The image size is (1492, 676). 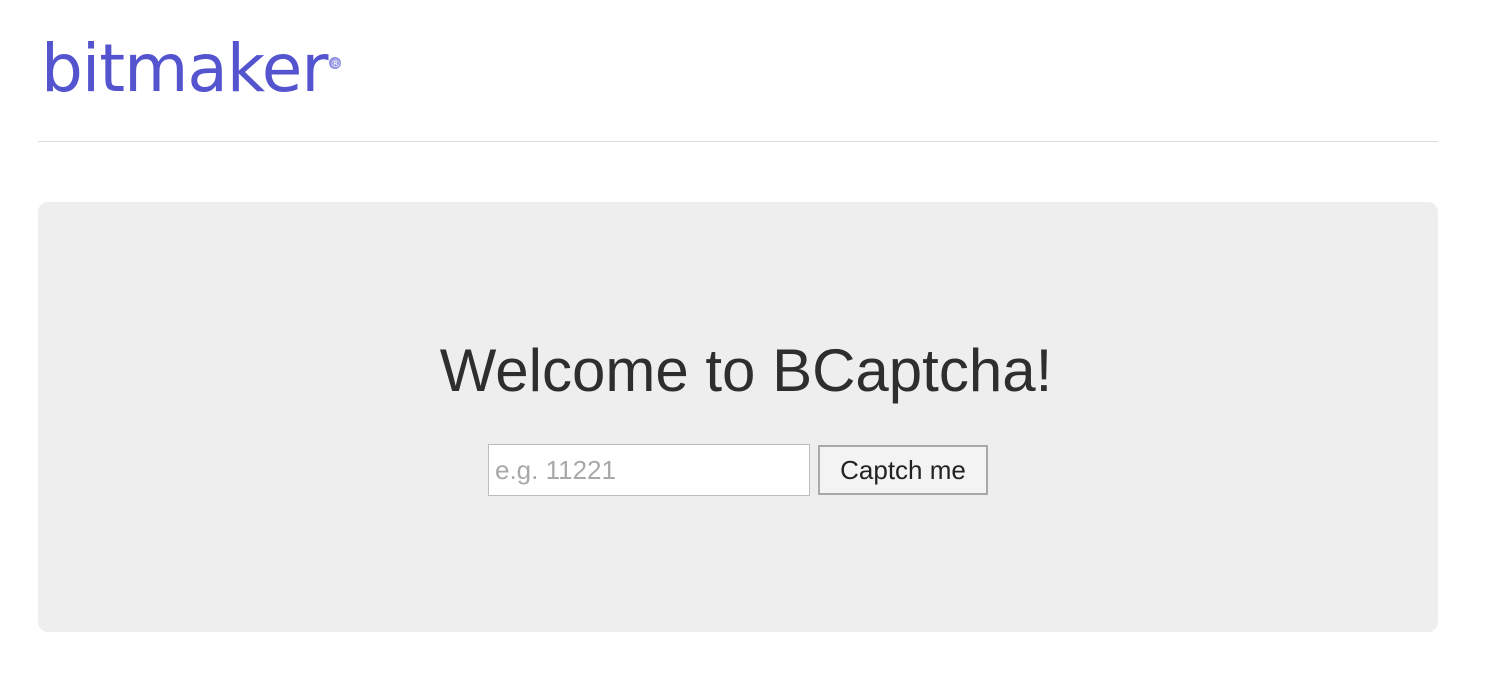 I want to click on bitmaker-logo: bitmaker ®, so click(x=191, y=69).